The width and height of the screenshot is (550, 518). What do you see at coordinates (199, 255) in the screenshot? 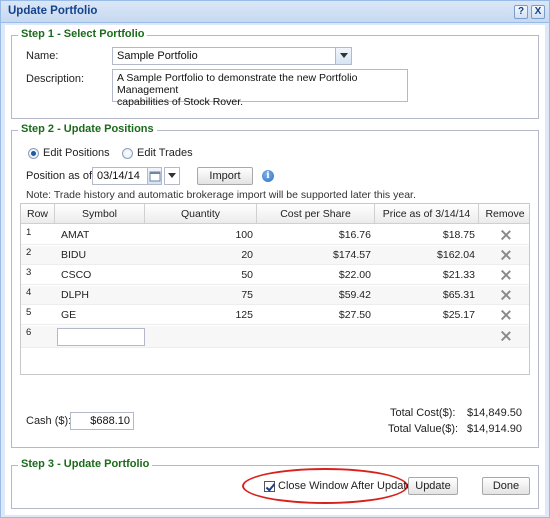
I see `quantity-cell: 20` at bounding box center [199, 255].